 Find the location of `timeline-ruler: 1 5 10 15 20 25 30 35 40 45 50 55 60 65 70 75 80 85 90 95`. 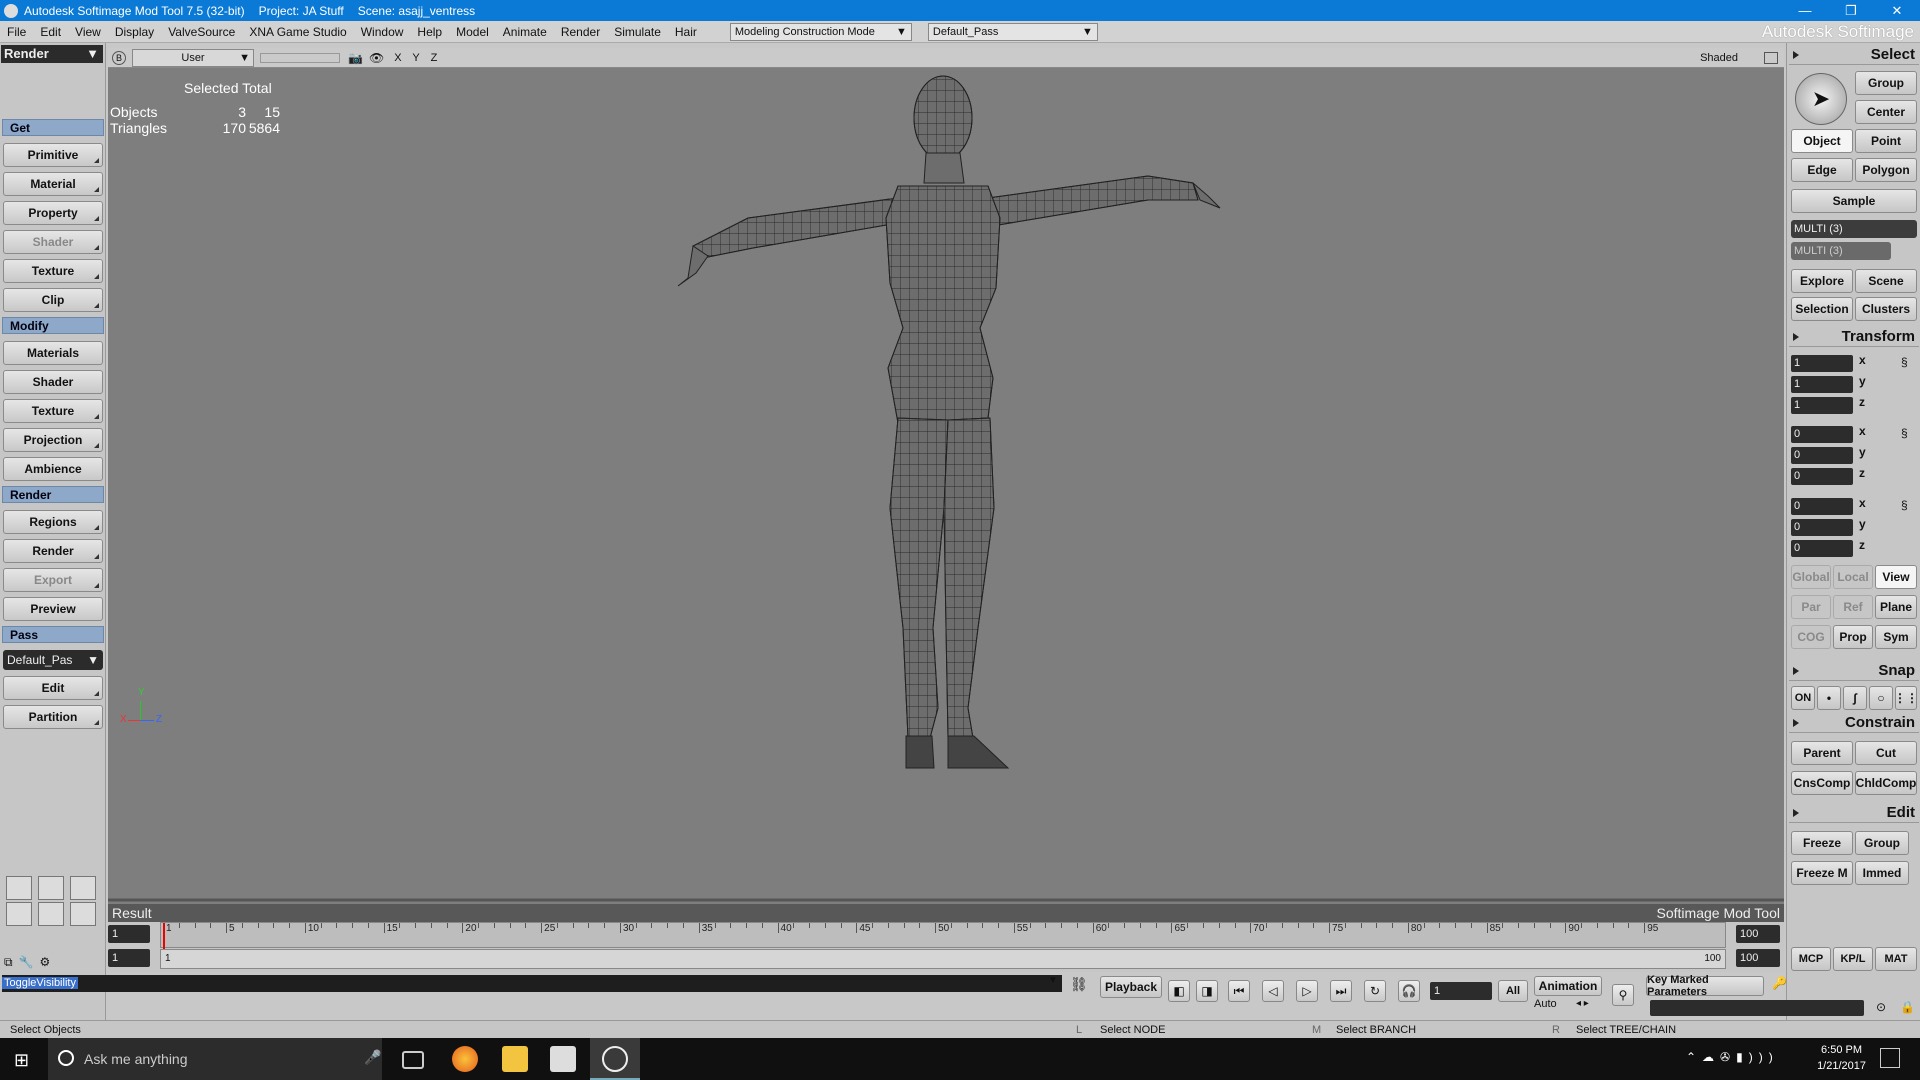

timeline-ruler: 1 5 10 15 20 25 30 35 40 45 50 55 60 65 70 75 80 85 90 95 is located at coordinates (943, 935).